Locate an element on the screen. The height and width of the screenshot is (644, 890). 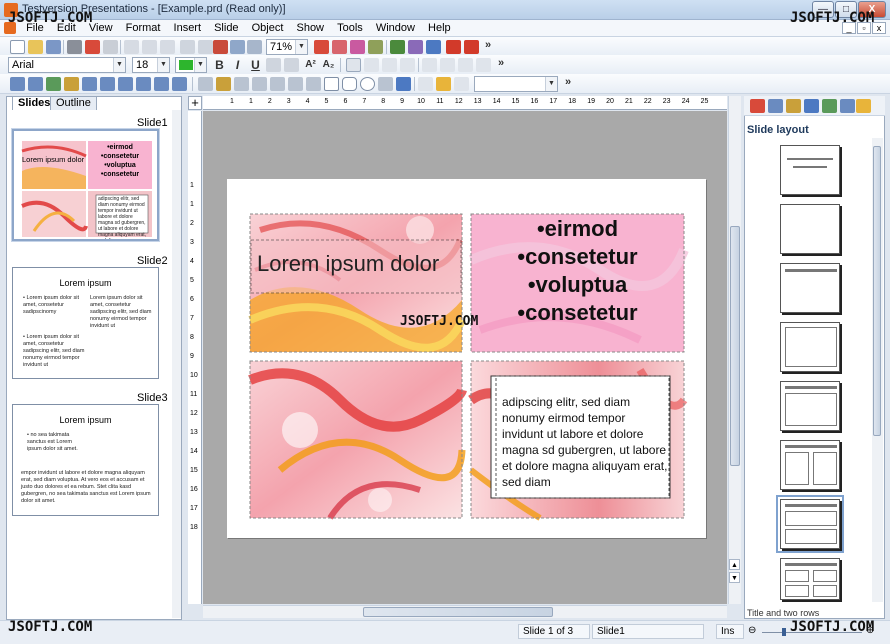
layout-panel-icon is located at coordinates (757, 106).